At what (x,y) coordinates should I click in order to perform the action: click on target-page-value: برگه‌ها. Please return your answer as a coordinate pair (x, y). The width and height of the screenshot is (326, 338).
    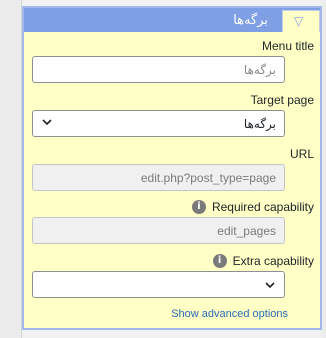
    Looking at the image, I should click on (259, 124).